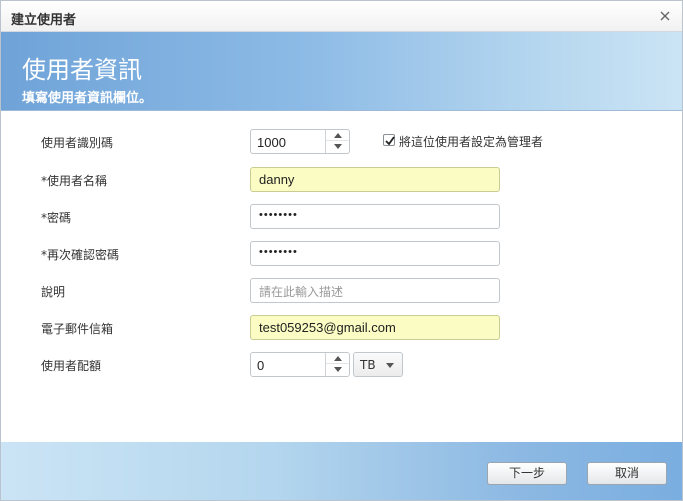  Describe the element at coordinates (368, 365) in the screenshot. I see `quota-unit-value: TB` at that location.